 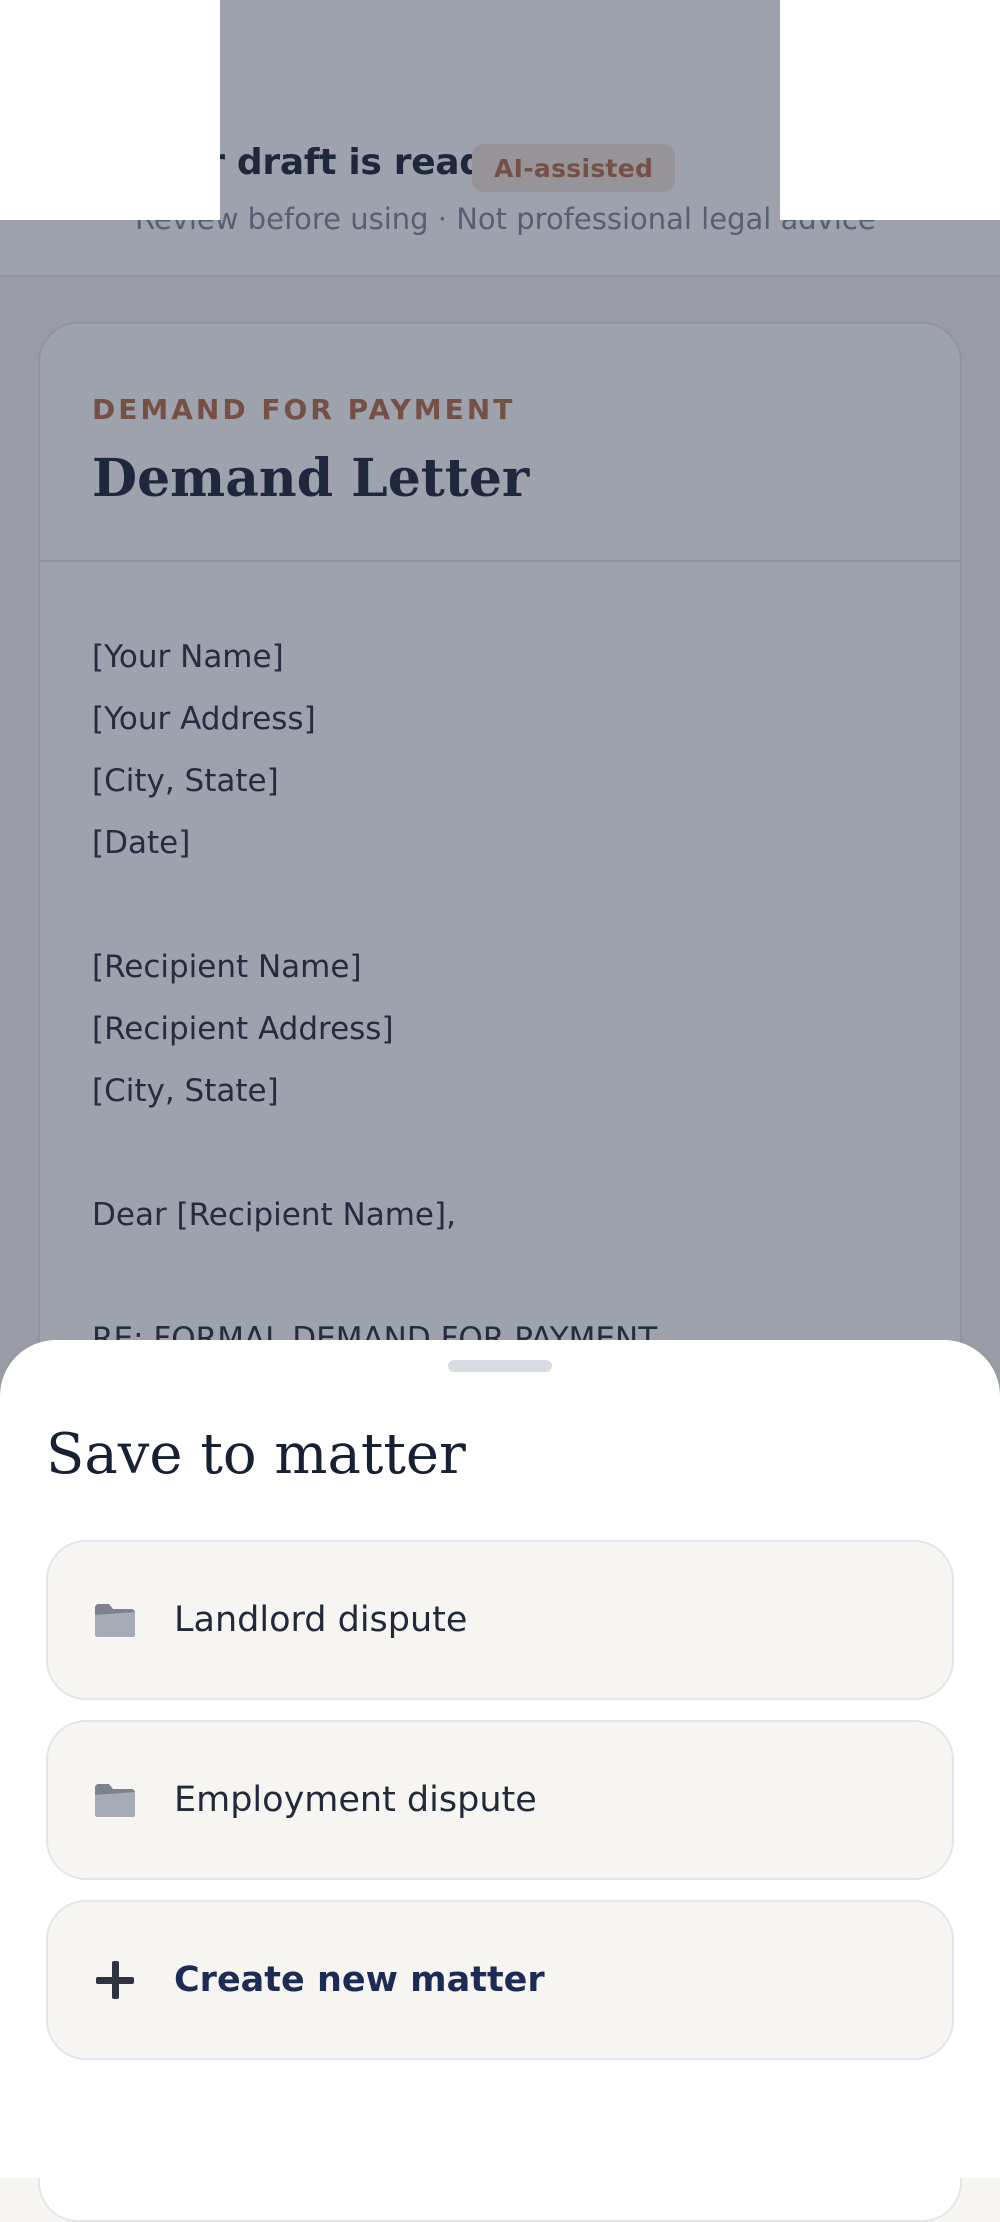 What do you see at coordinates (500, 1620) in the screenshot?
I see `matter-option-landlord: Landlord dispute` at bounding box center [500, 1620].